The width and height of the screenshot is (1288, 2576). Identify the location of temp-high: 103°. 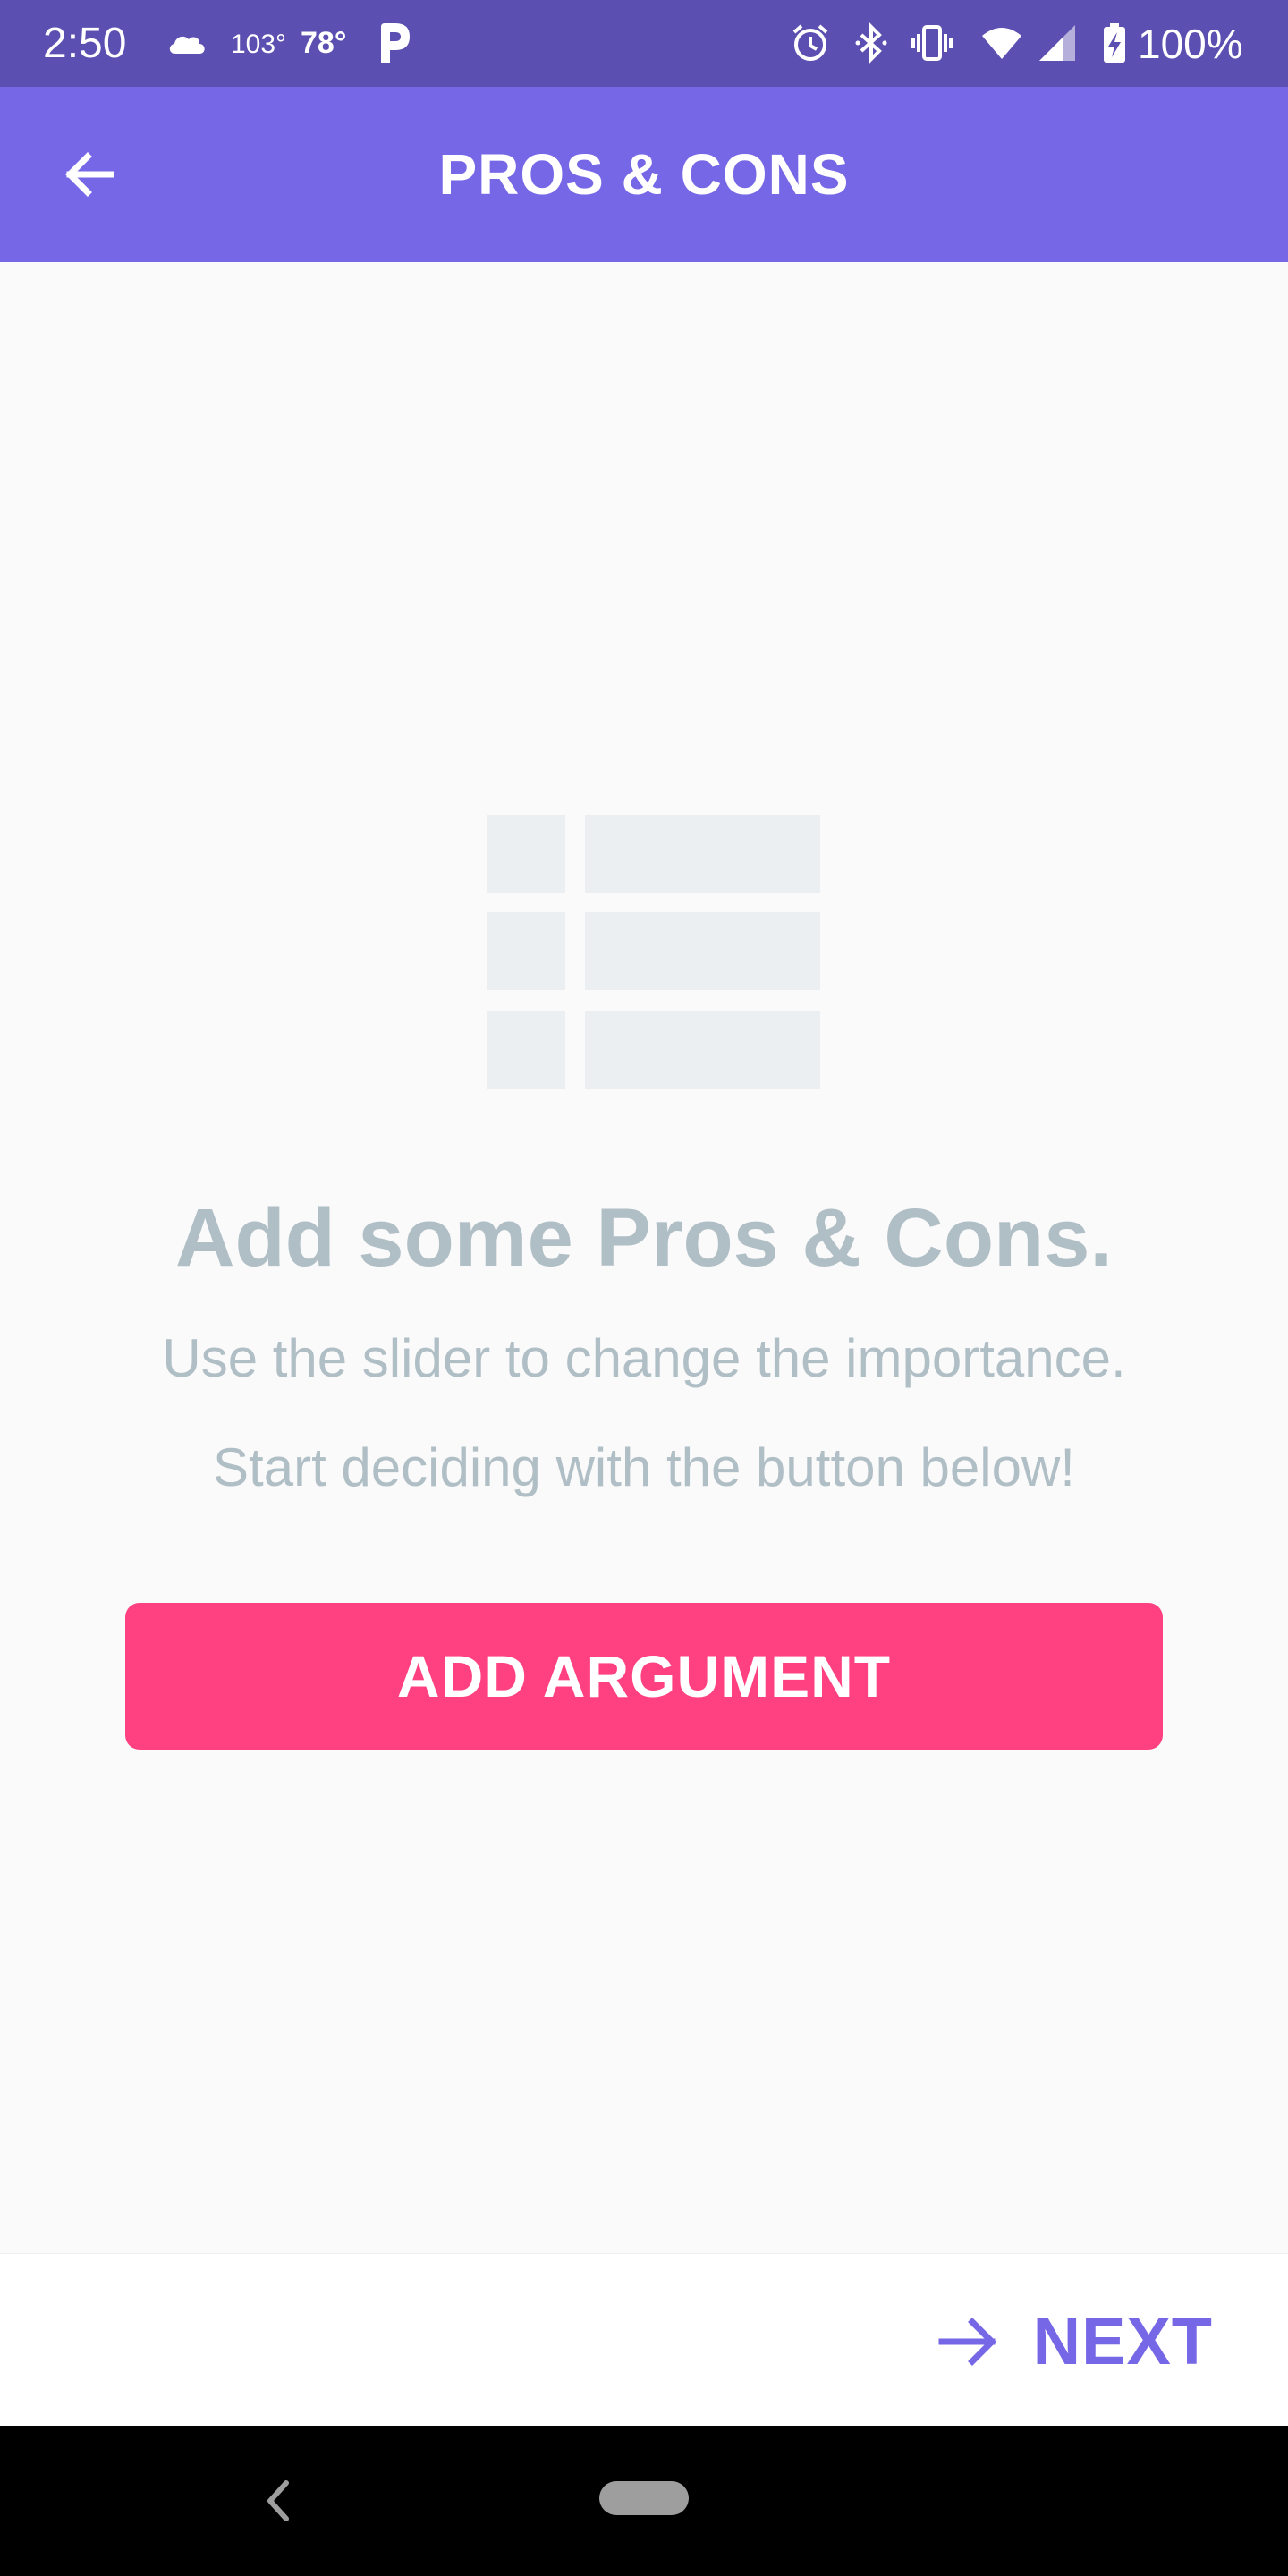
(259, 44).